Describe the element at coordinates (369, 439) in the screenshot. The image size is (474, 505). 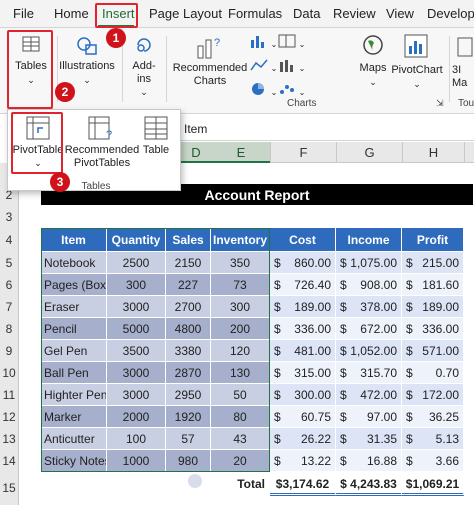
I see `table-cell: $31.35` at that location.